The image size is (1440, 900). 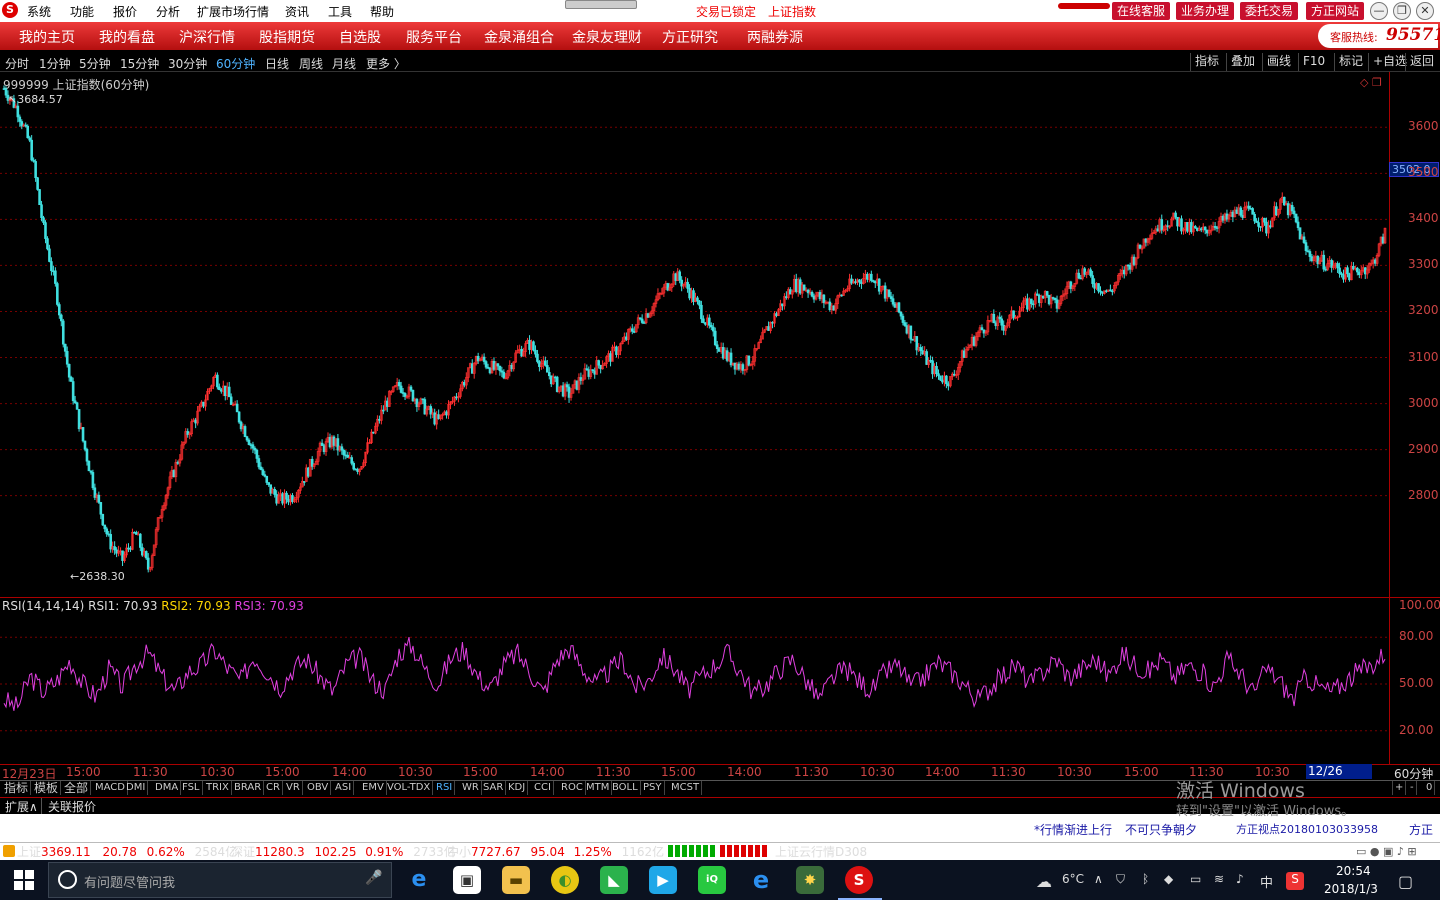 What do you see at coordinates (167, 788) in the screenshot?
I see `indicator-tab: DMA` at bounding box center [167, 788].